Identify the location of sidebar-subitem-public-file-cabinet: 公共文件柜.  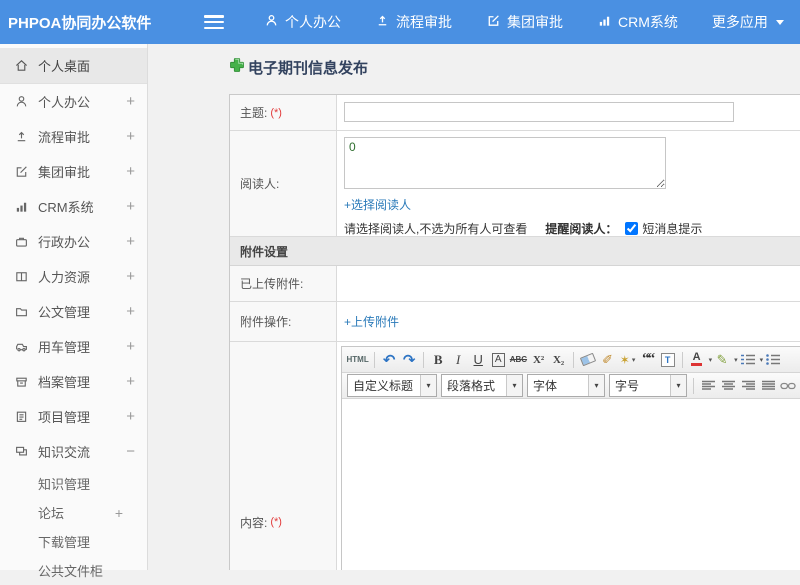
(73, 570).